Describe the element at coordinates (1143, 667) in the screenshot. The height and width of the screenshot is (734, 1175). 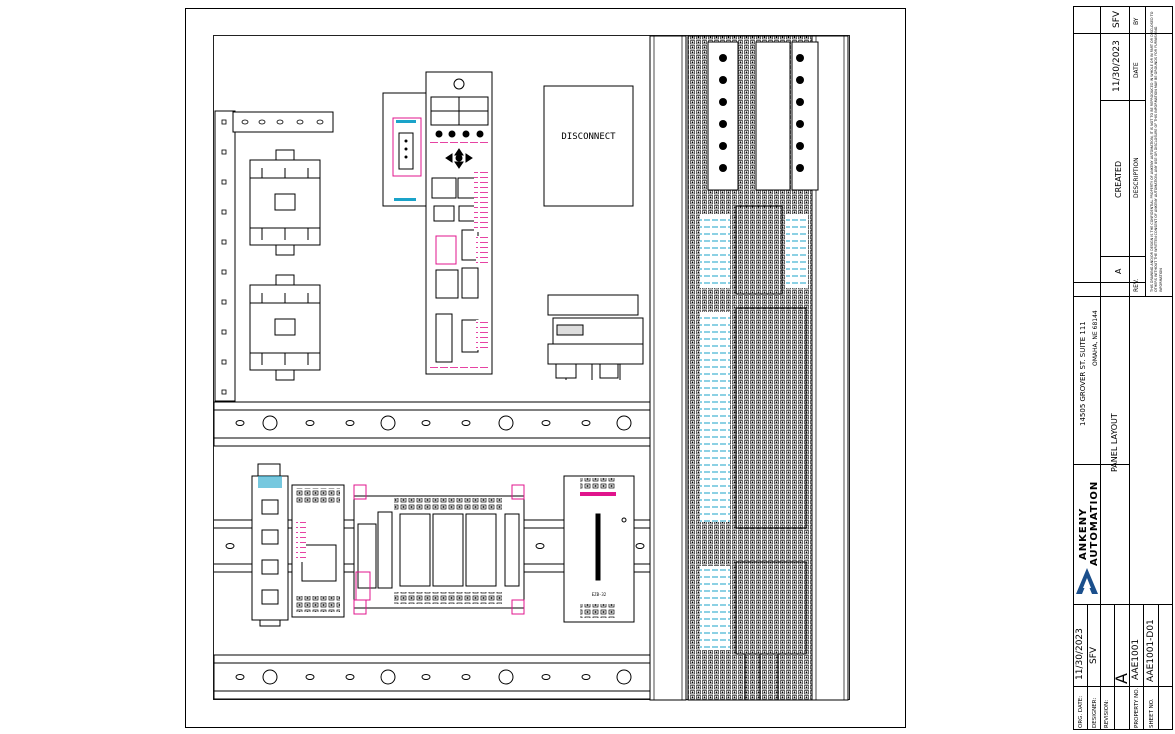
I see `title-field-divider-c` at that location.